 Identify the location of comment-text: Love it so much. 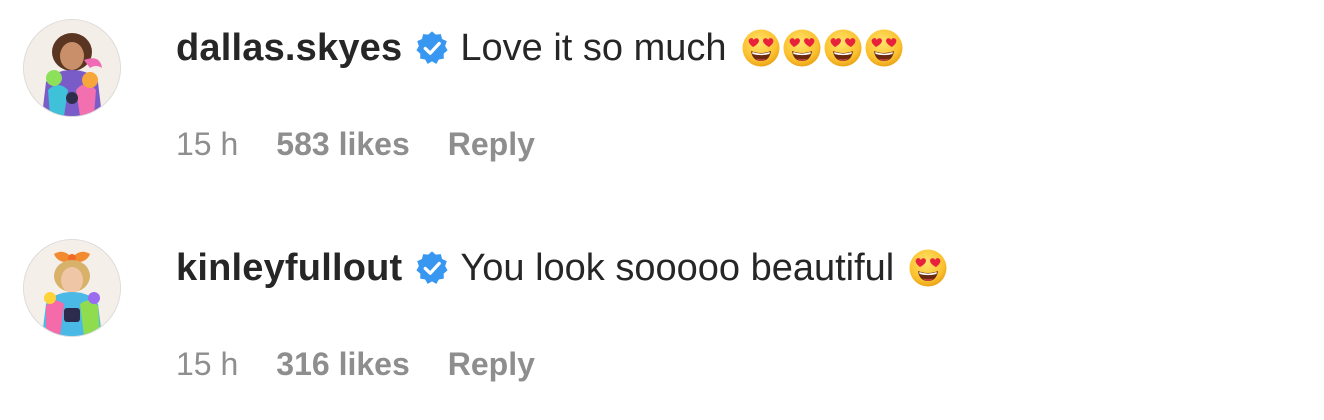
(593, 47).